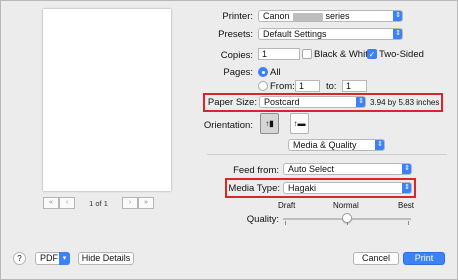 The image size is (458, 280). What do you see at coordinates (330, 34) in the screenshot?
I see `presets-popup: Default Settings ⇕` at bounding box center [330, 34].